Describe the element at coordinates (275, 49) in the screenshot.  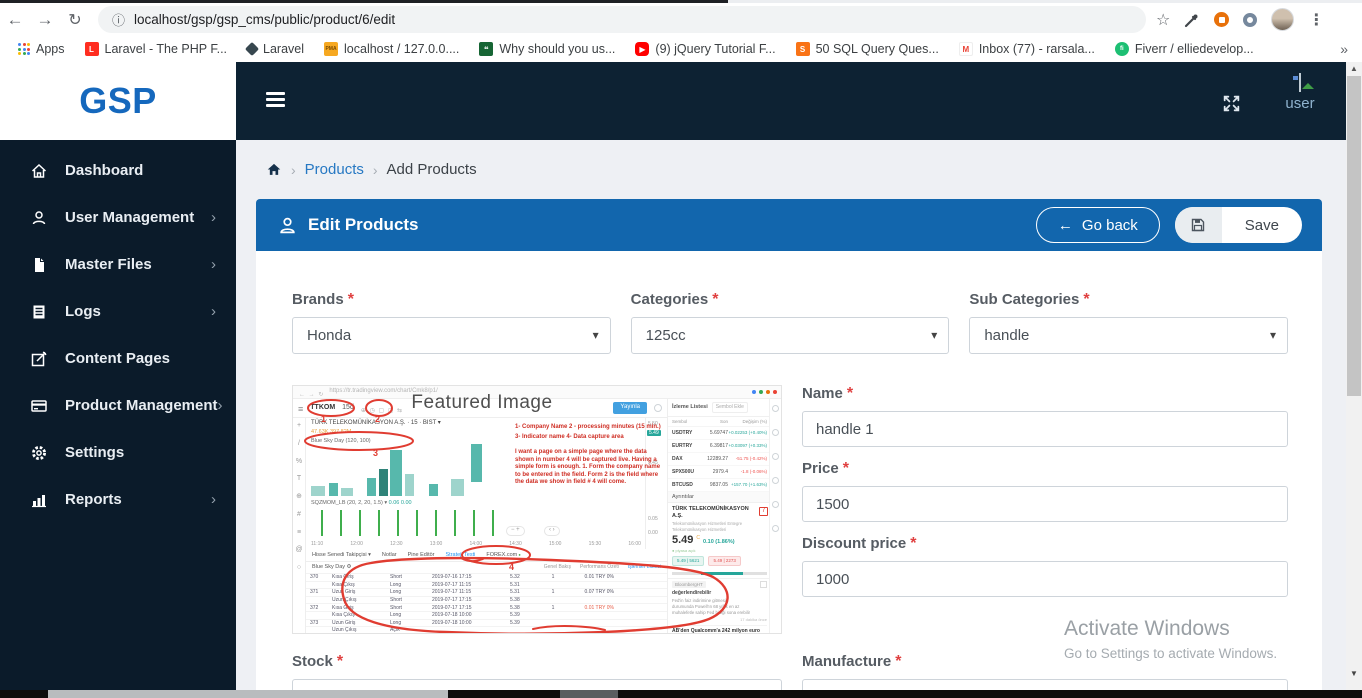
I see `bookmark-laravel: Laravel` at that location.